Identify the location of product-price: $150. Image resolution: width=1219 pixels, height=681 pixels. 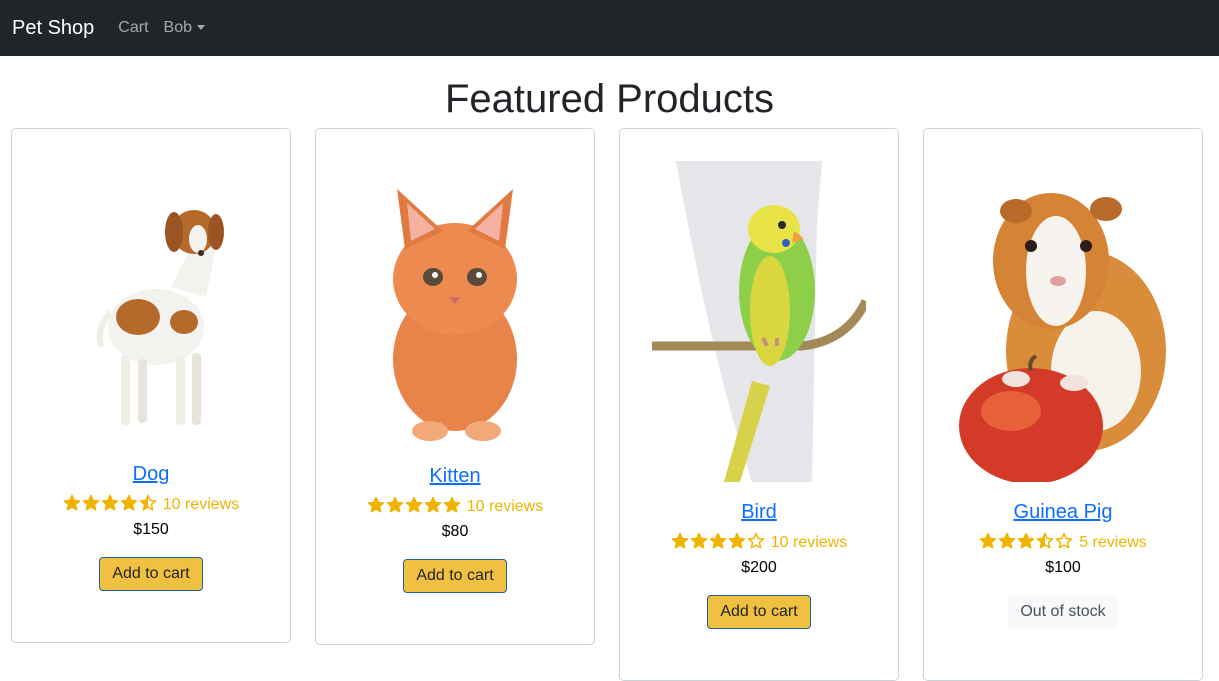
(151, 529).